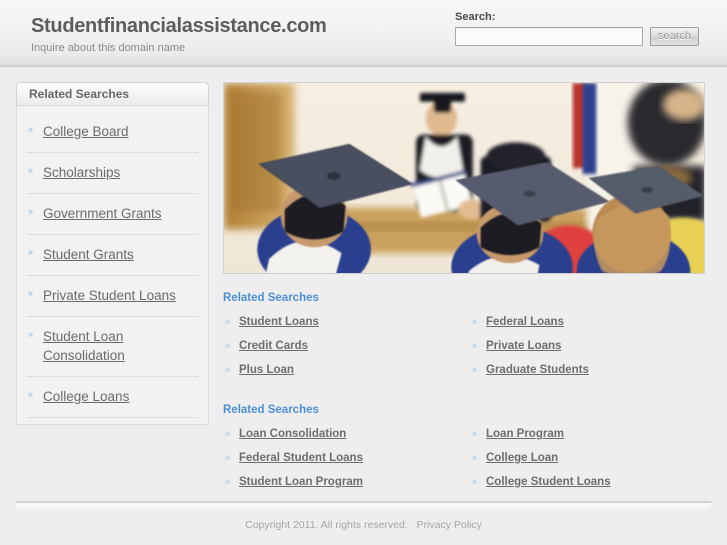 The height and width of the screenshot is (545, 727). What do you see at coordinates (587, 457) in the screenshot?
I see `related-search-item: » College Loan` at bounding box center [587, 457].